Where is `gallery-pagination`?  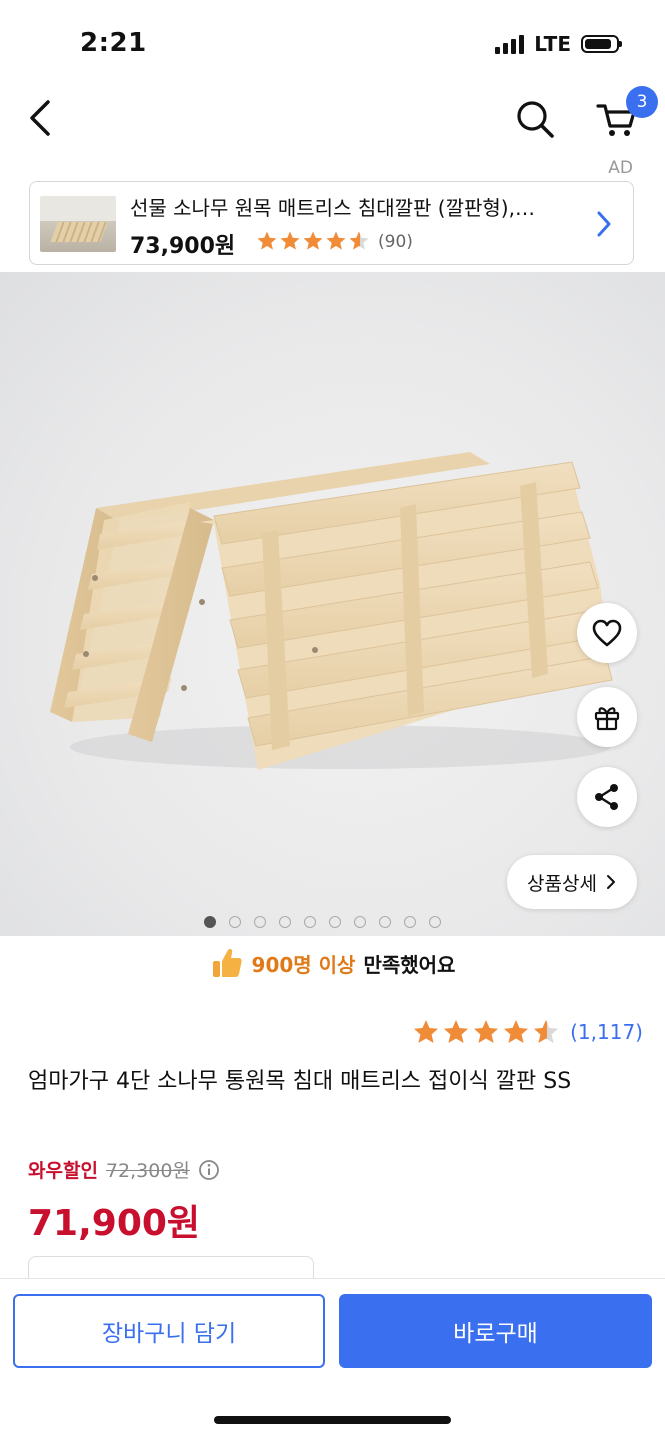
gallery-pagination is located at coordinates (322, 922).